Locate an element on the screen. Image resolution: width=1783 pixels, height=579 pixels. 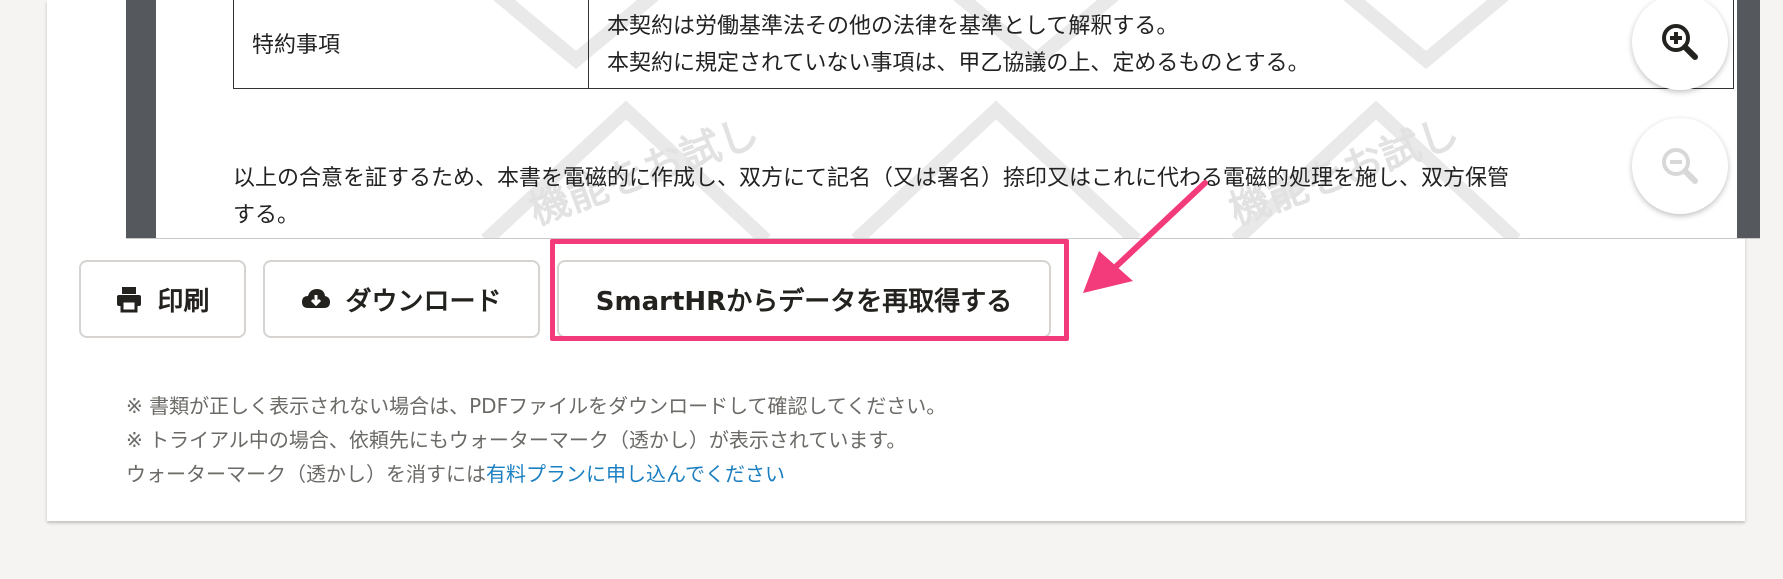
zoom-out-button is located at coordinates (1680, 166).